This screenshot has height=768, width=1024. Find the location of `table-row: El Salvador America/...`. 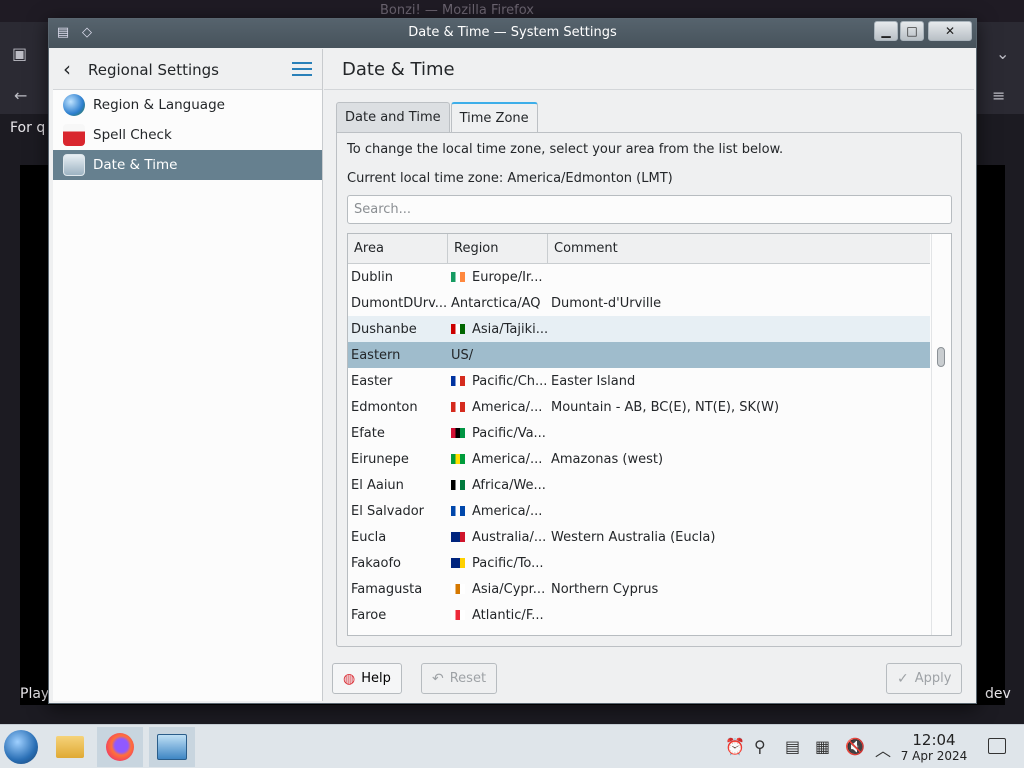

table-row: El Salvador America/... is located at coordinates (639, 511).